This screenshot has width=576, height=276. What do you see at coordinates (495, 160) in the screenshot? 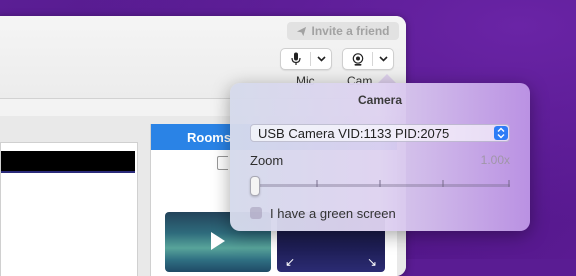
I see `zoom-value: 1.00x` at bounding box center [495, 160].